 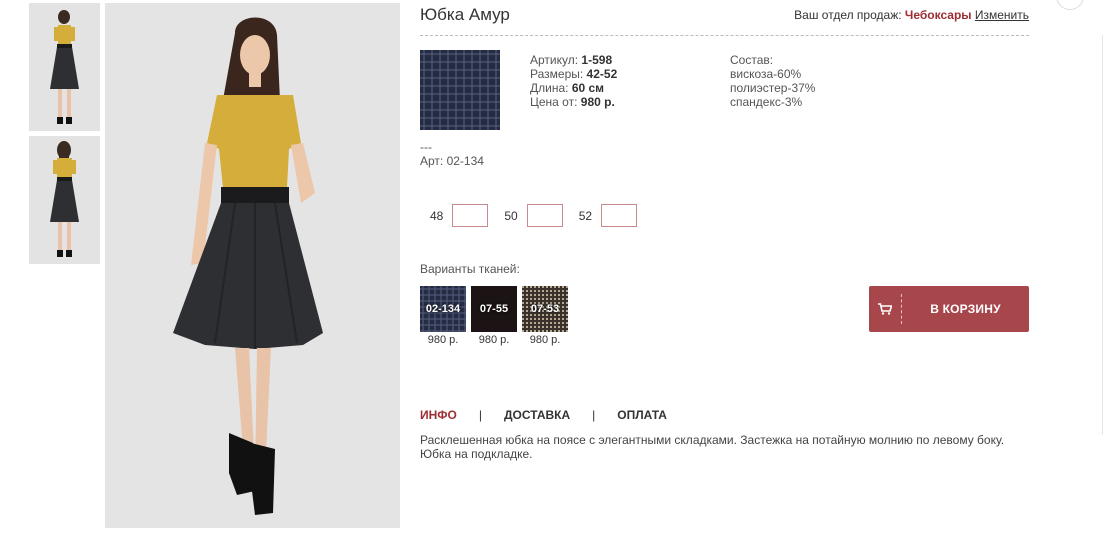 I want to click on spec-price: Цена от: 980 р., so click(x=572, y=102).